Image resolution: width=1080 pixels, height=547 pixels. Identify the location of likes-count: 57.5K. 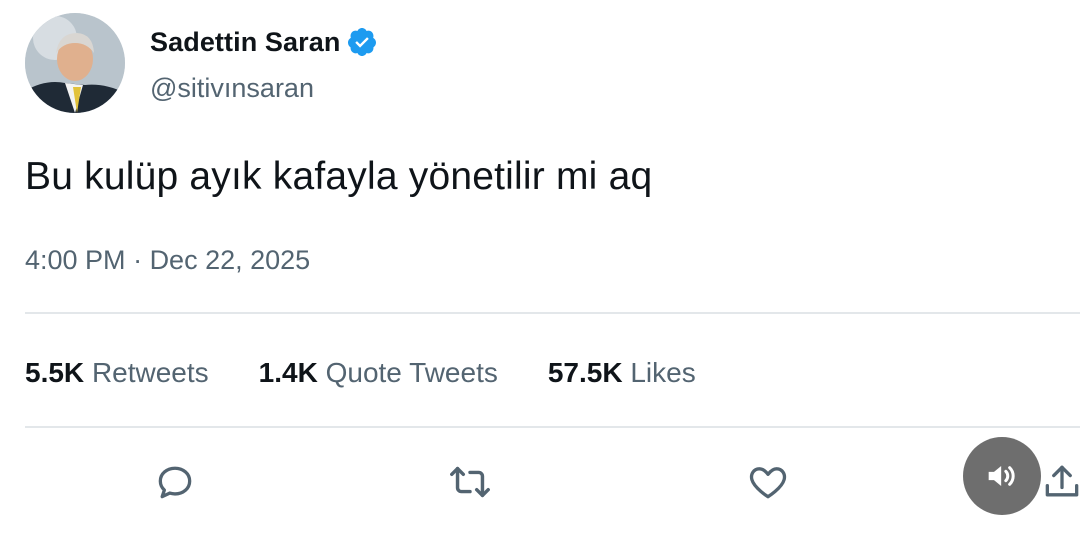
(585, 372).